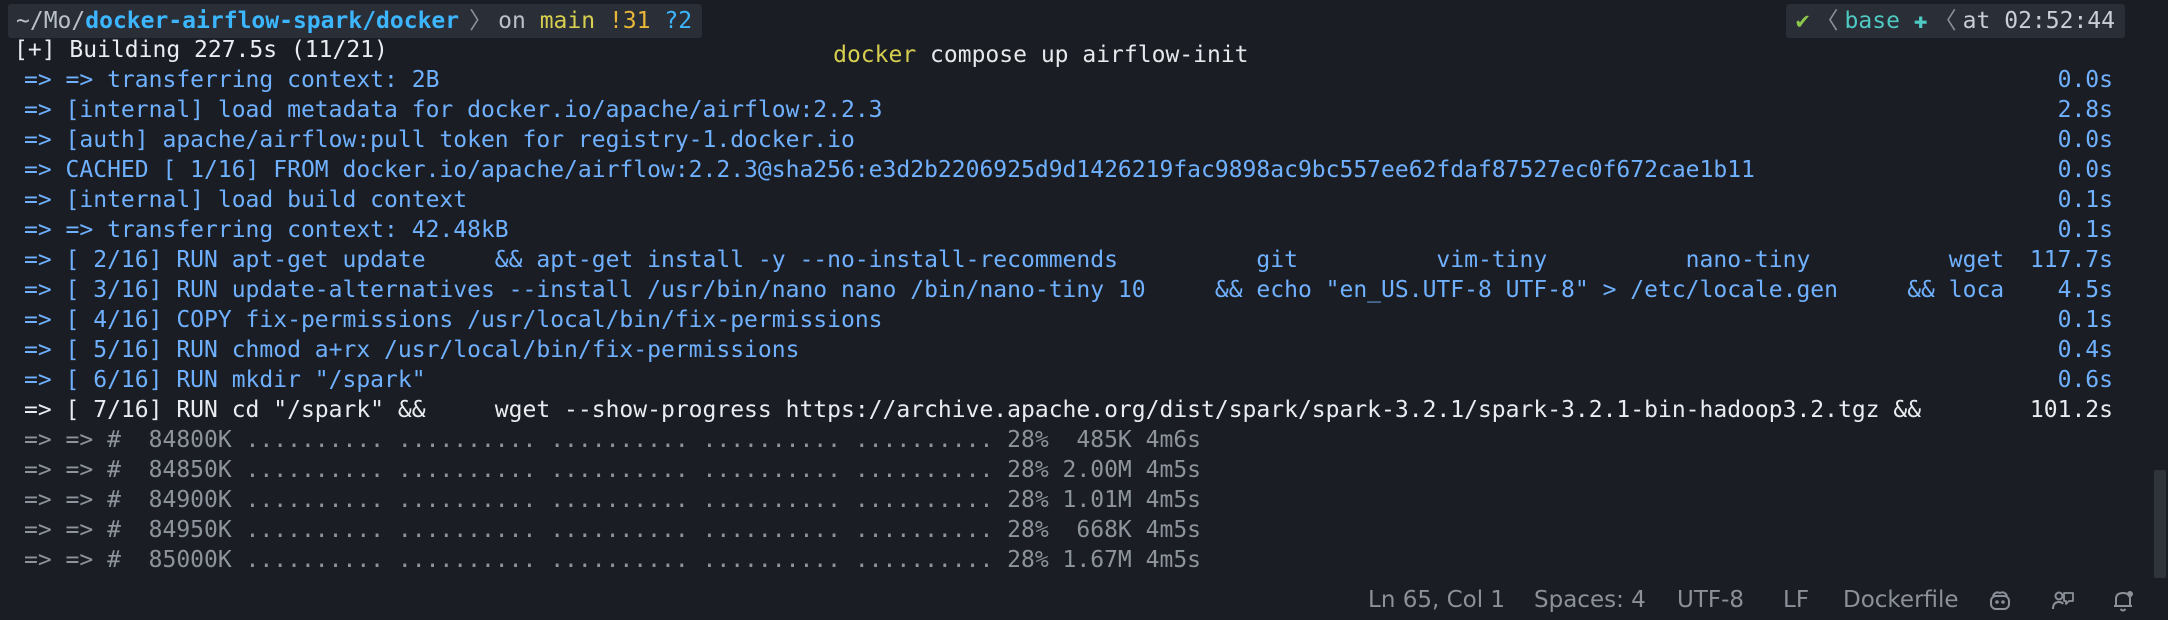 The image size is (2168, 620). What do you see at coordinates (1062, 80) in the screenshot?
I see `build-step: => => transferring context: 2B 0.0s` at bounding box center [1062, 80].